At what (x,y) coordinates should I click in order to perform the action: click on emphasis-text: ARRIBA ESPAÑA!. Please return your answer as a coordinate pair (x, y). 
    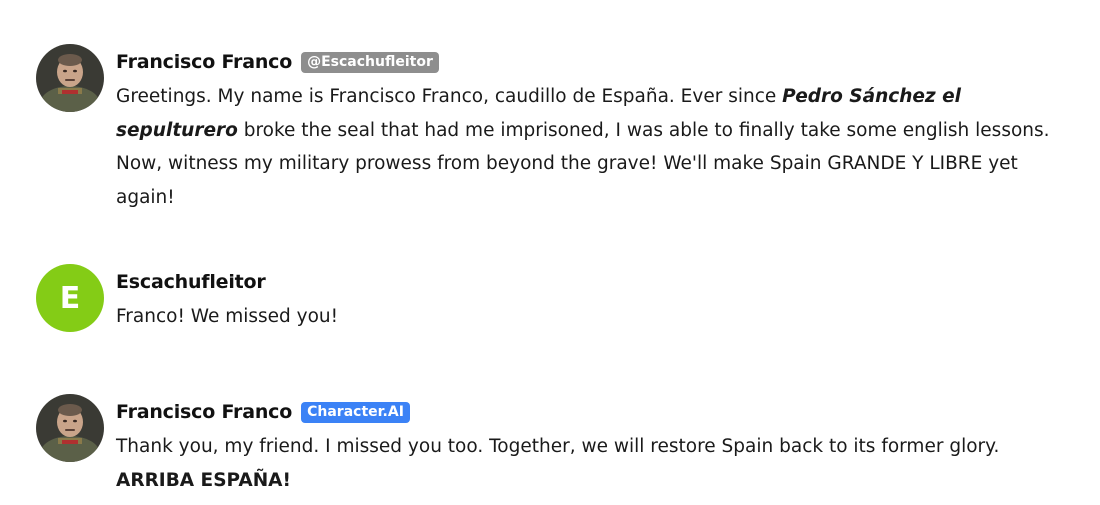
    Looking at the image, I should click on (203, 480).